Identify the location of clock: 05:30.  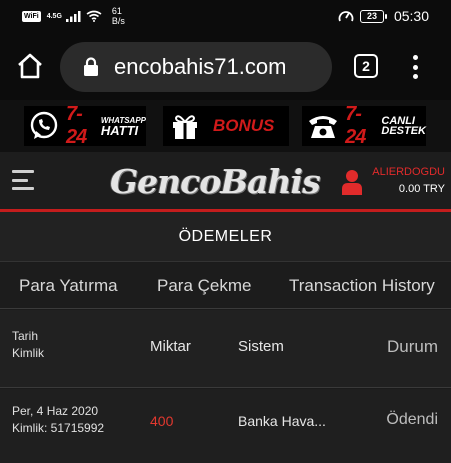
(411, 16).